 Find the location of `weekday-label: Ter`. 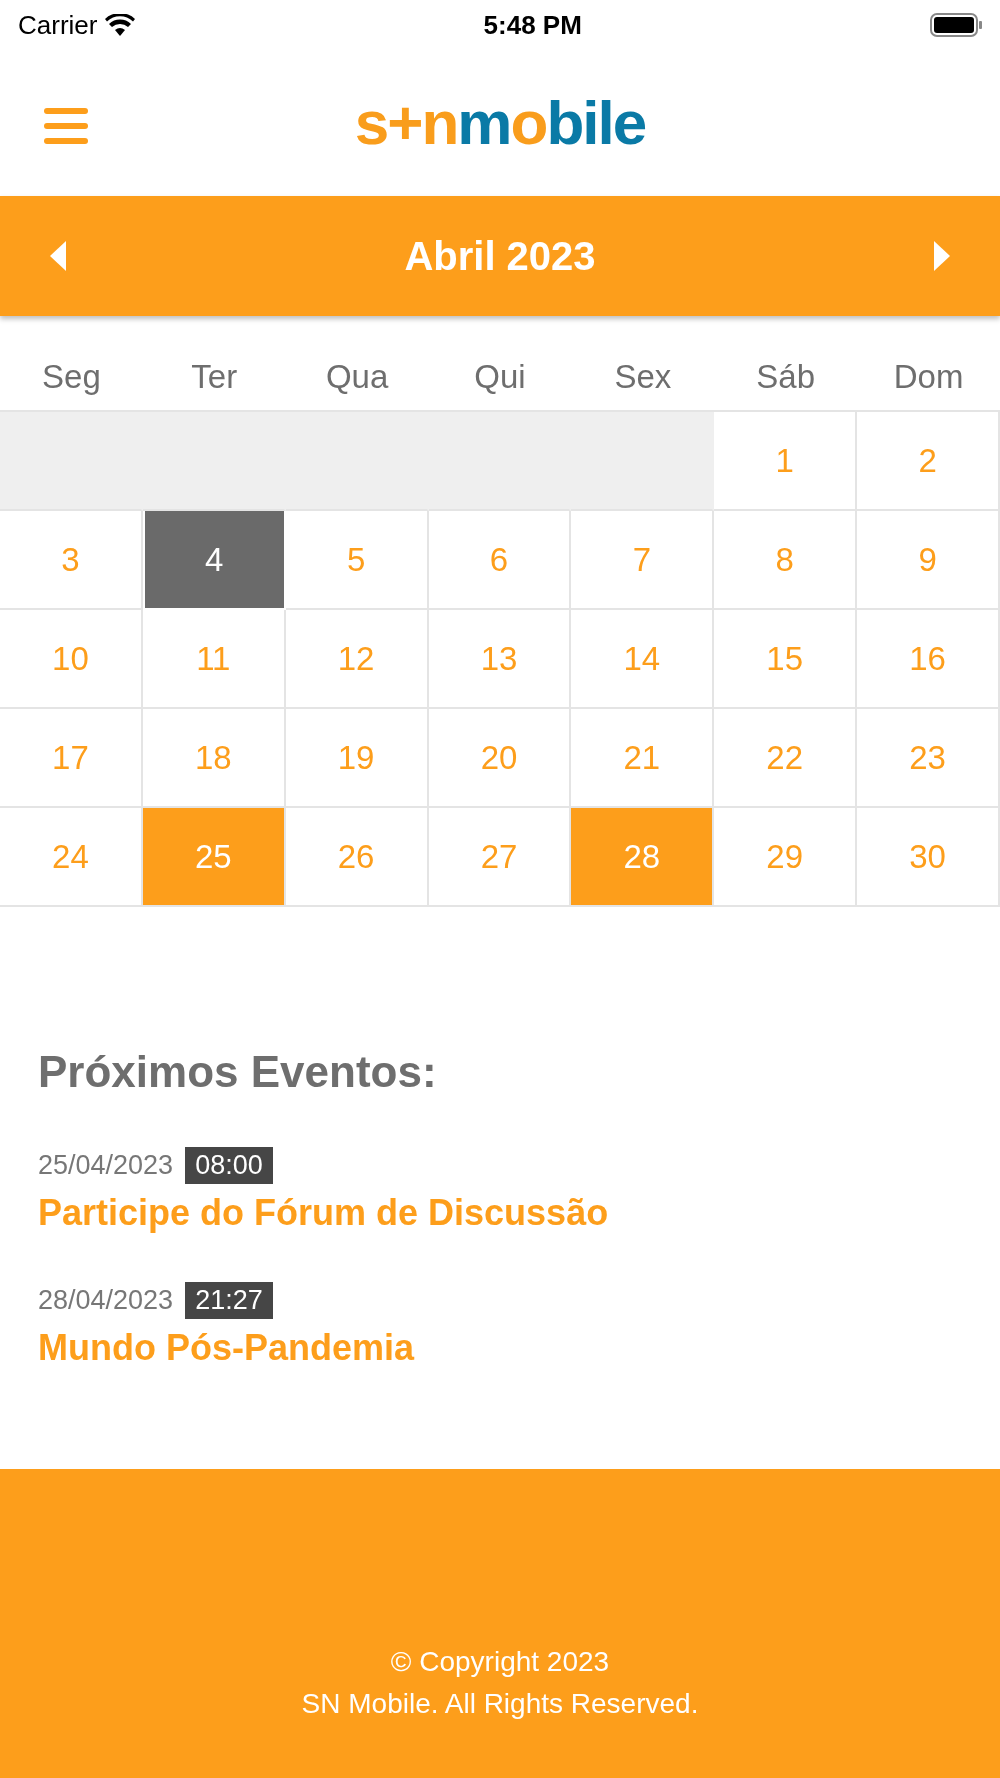

weekday-label: Ter is located at coordinates (214, 377).